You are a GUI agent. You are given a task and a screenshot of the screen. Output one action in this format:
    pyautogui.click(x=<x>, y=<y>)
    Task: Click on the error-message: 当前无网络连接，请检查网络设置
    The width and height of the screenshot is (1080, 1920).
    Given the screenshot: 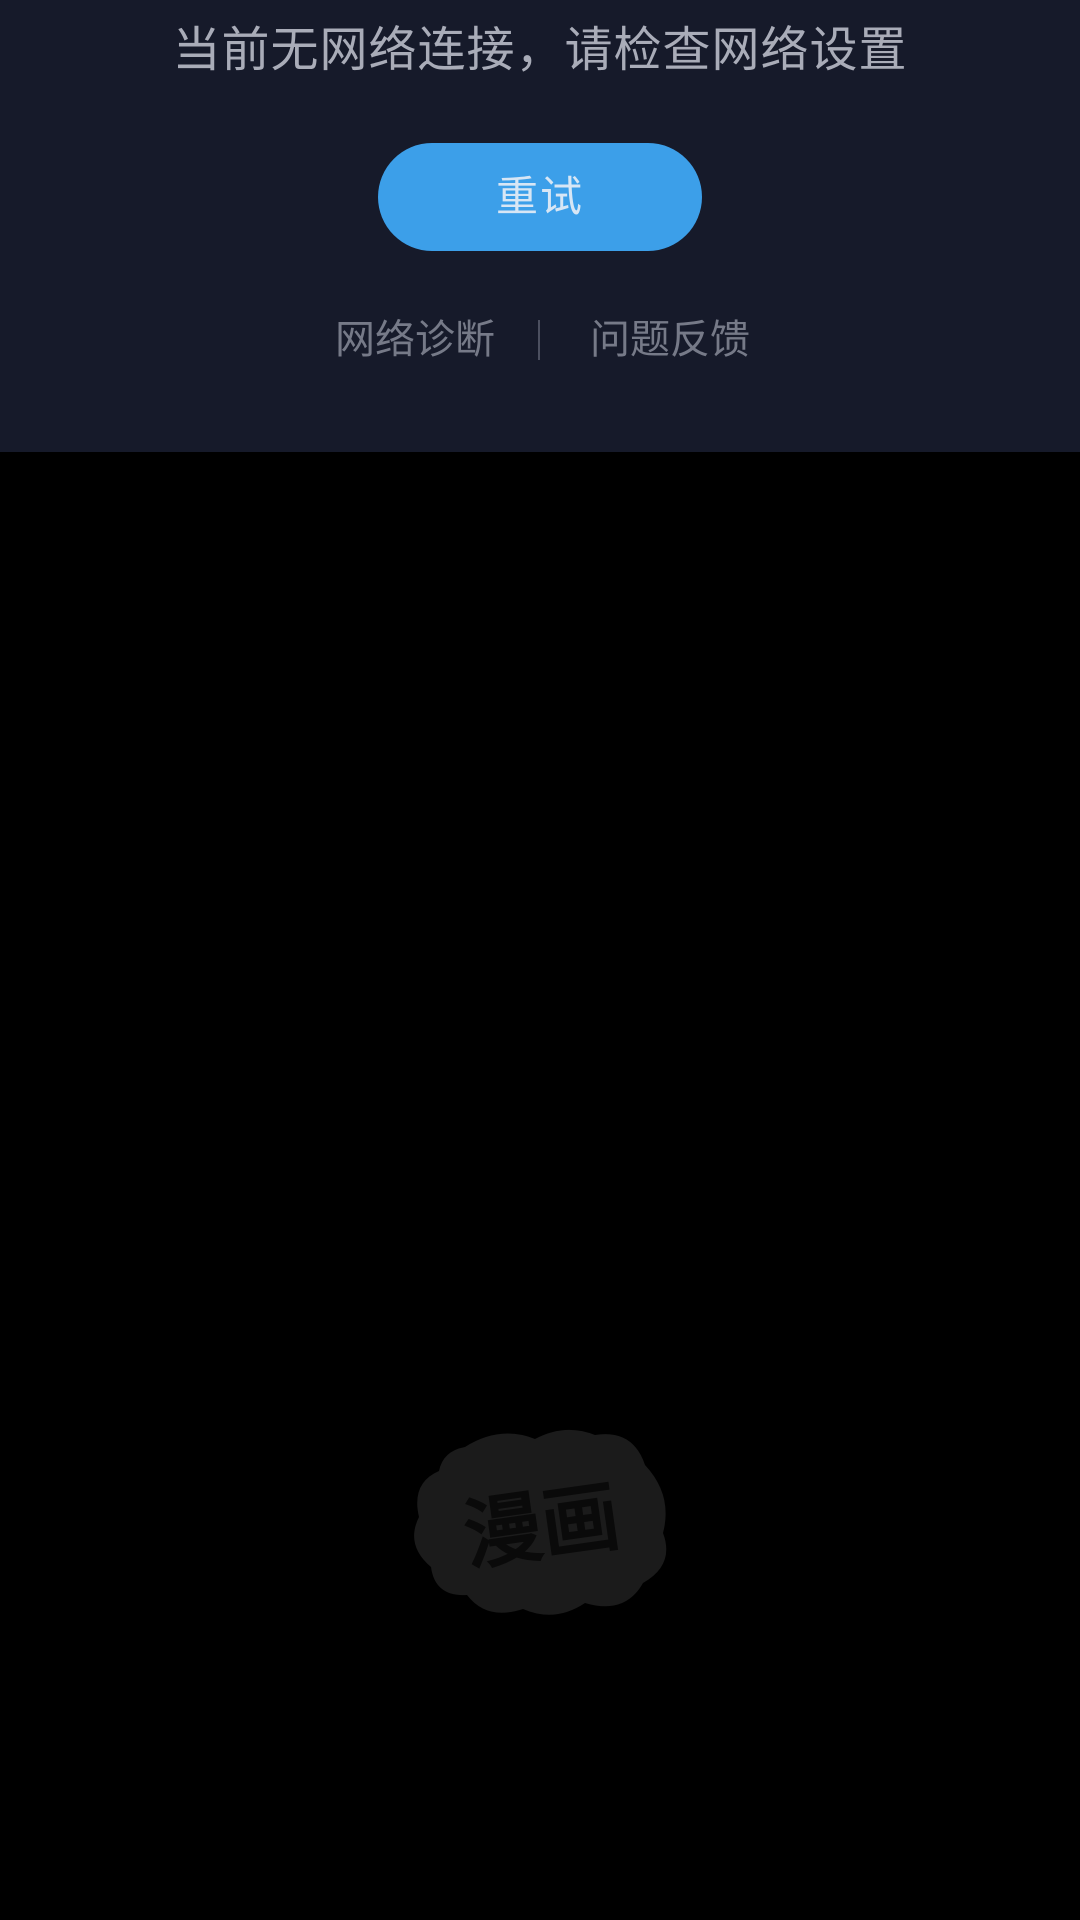 What is the action you would take?
    pyautogui.click(x=540, y=50)
    